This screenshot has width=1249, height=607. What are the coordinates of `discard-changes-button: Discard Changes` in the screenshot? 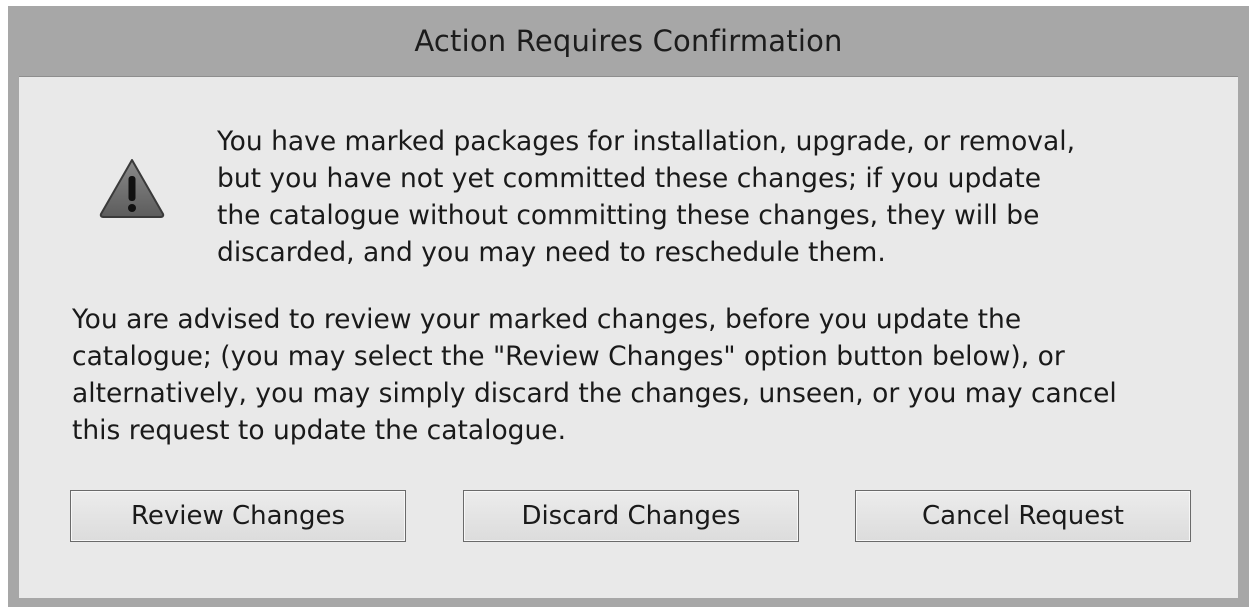 It's located at (631, 516).